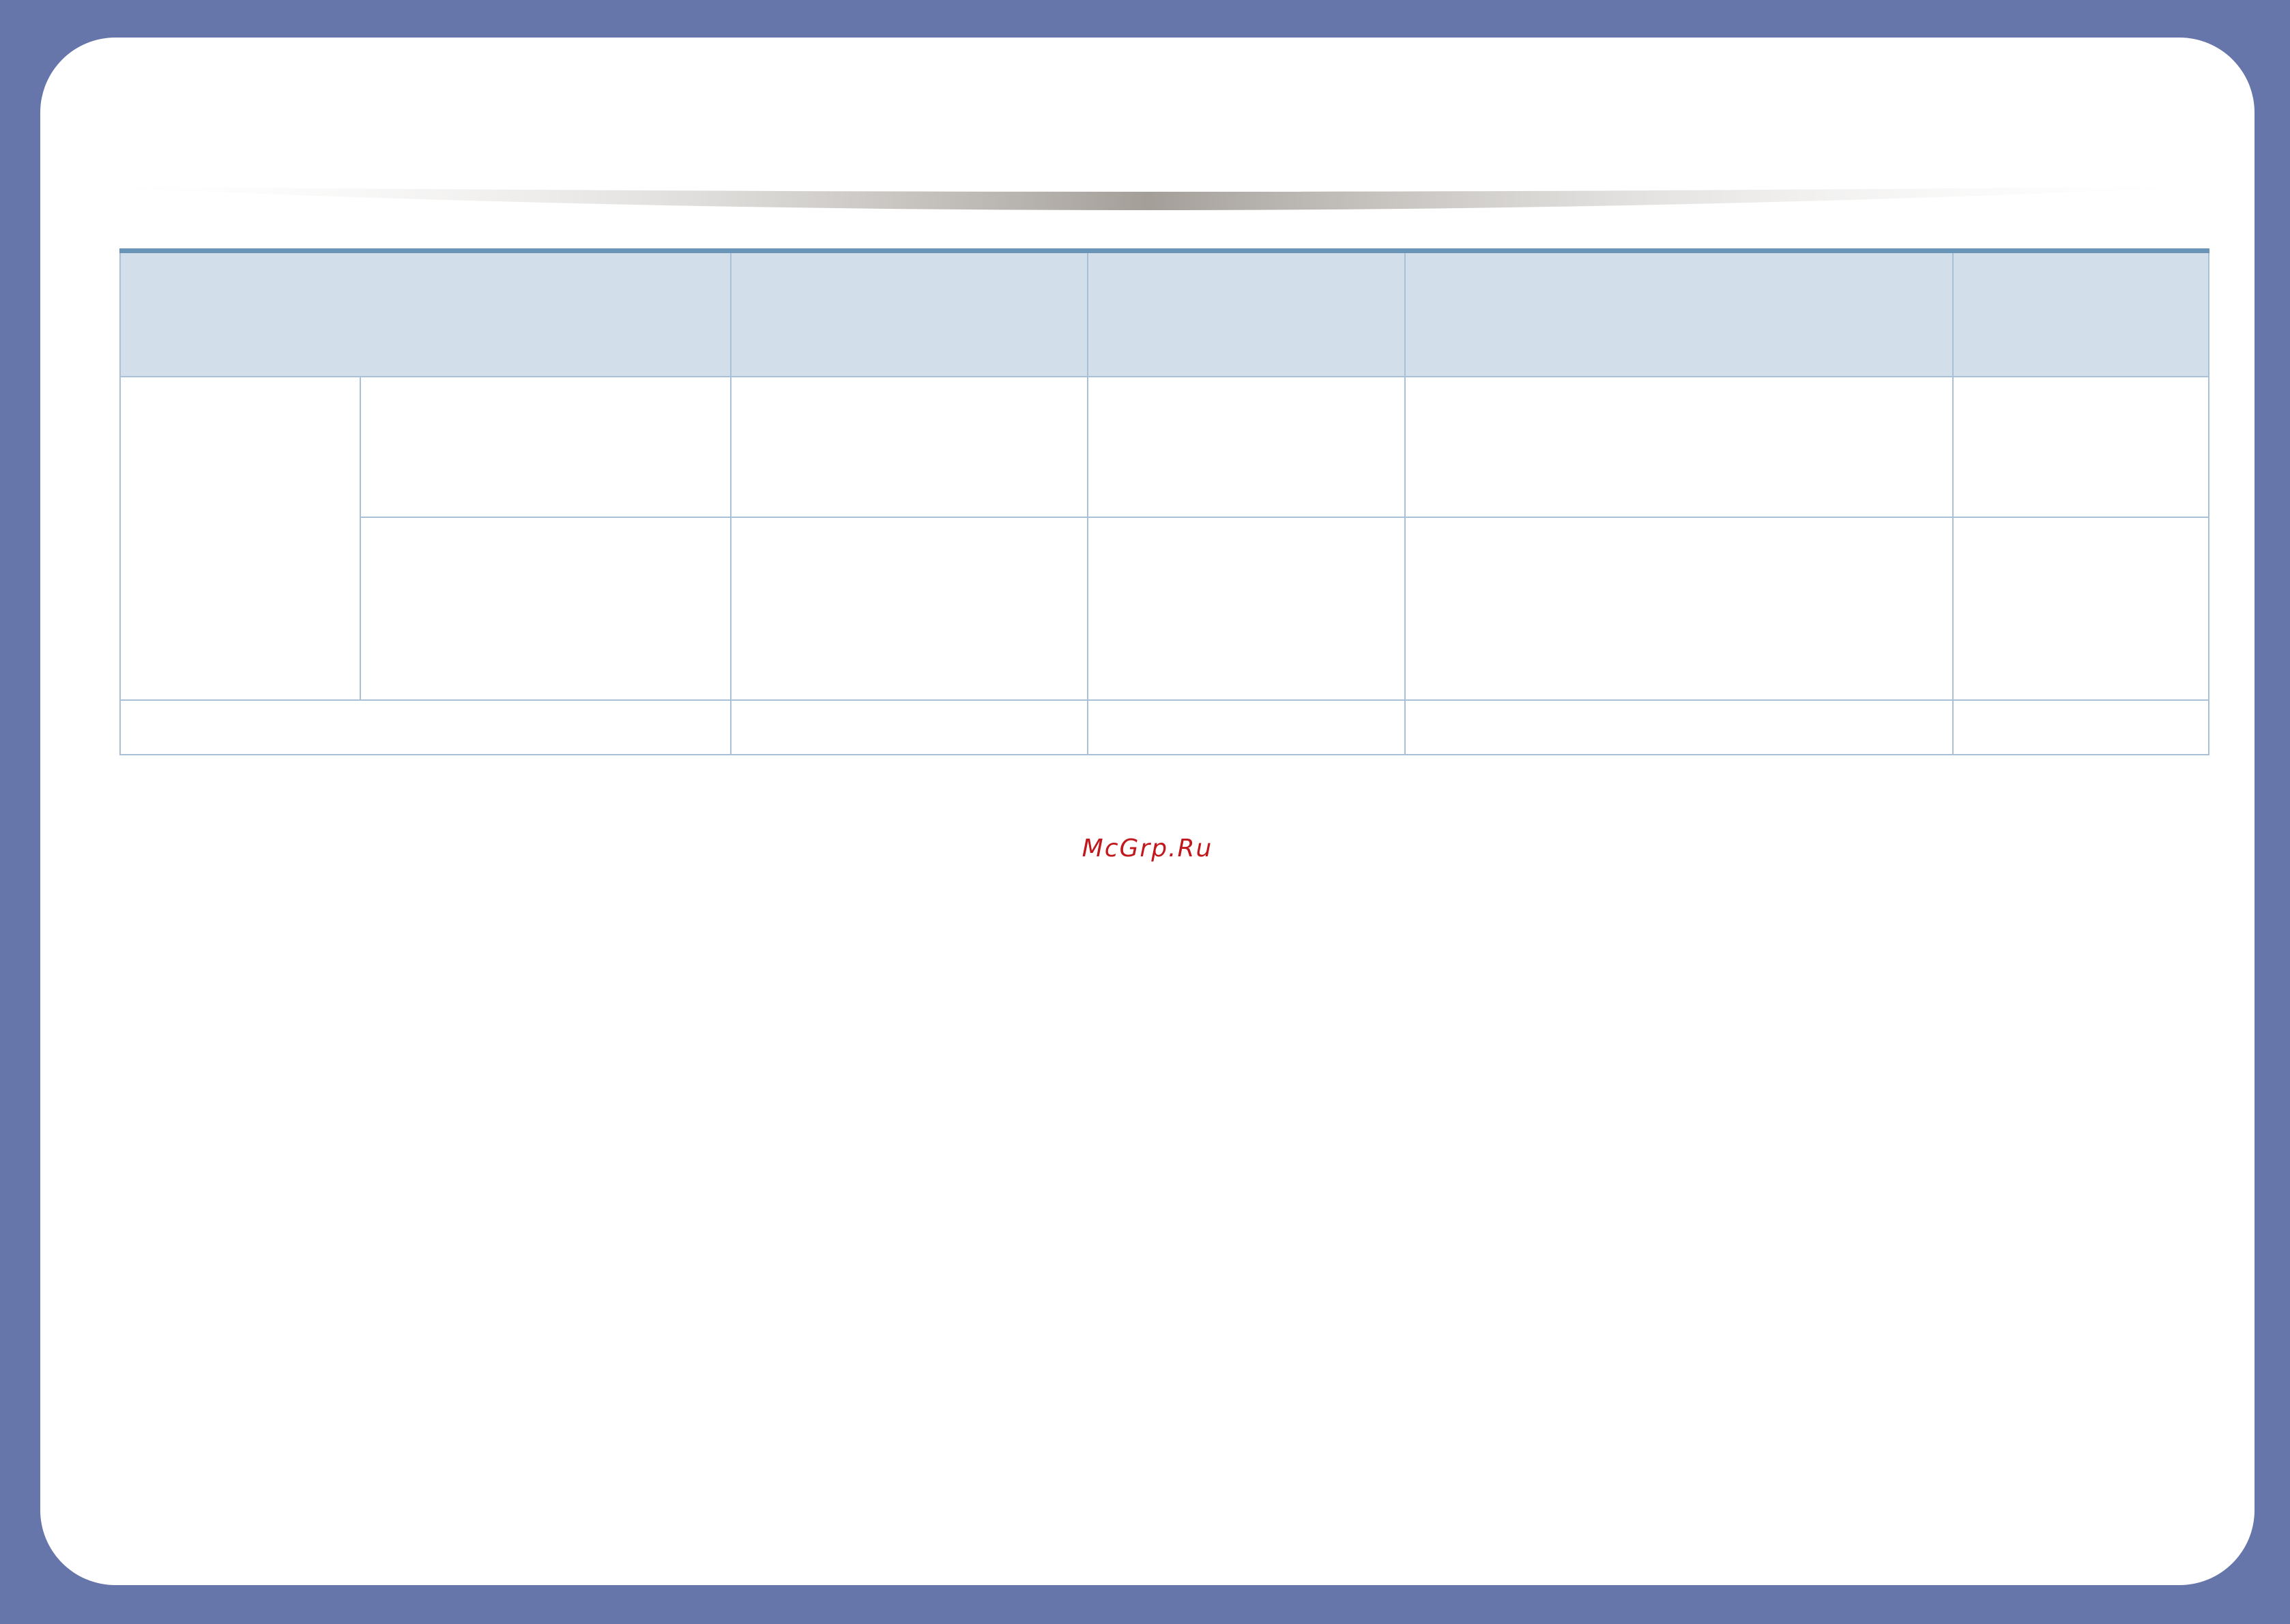 The image size is (2290, 1624). I want to click on row-group-cell, so click(240, 538).